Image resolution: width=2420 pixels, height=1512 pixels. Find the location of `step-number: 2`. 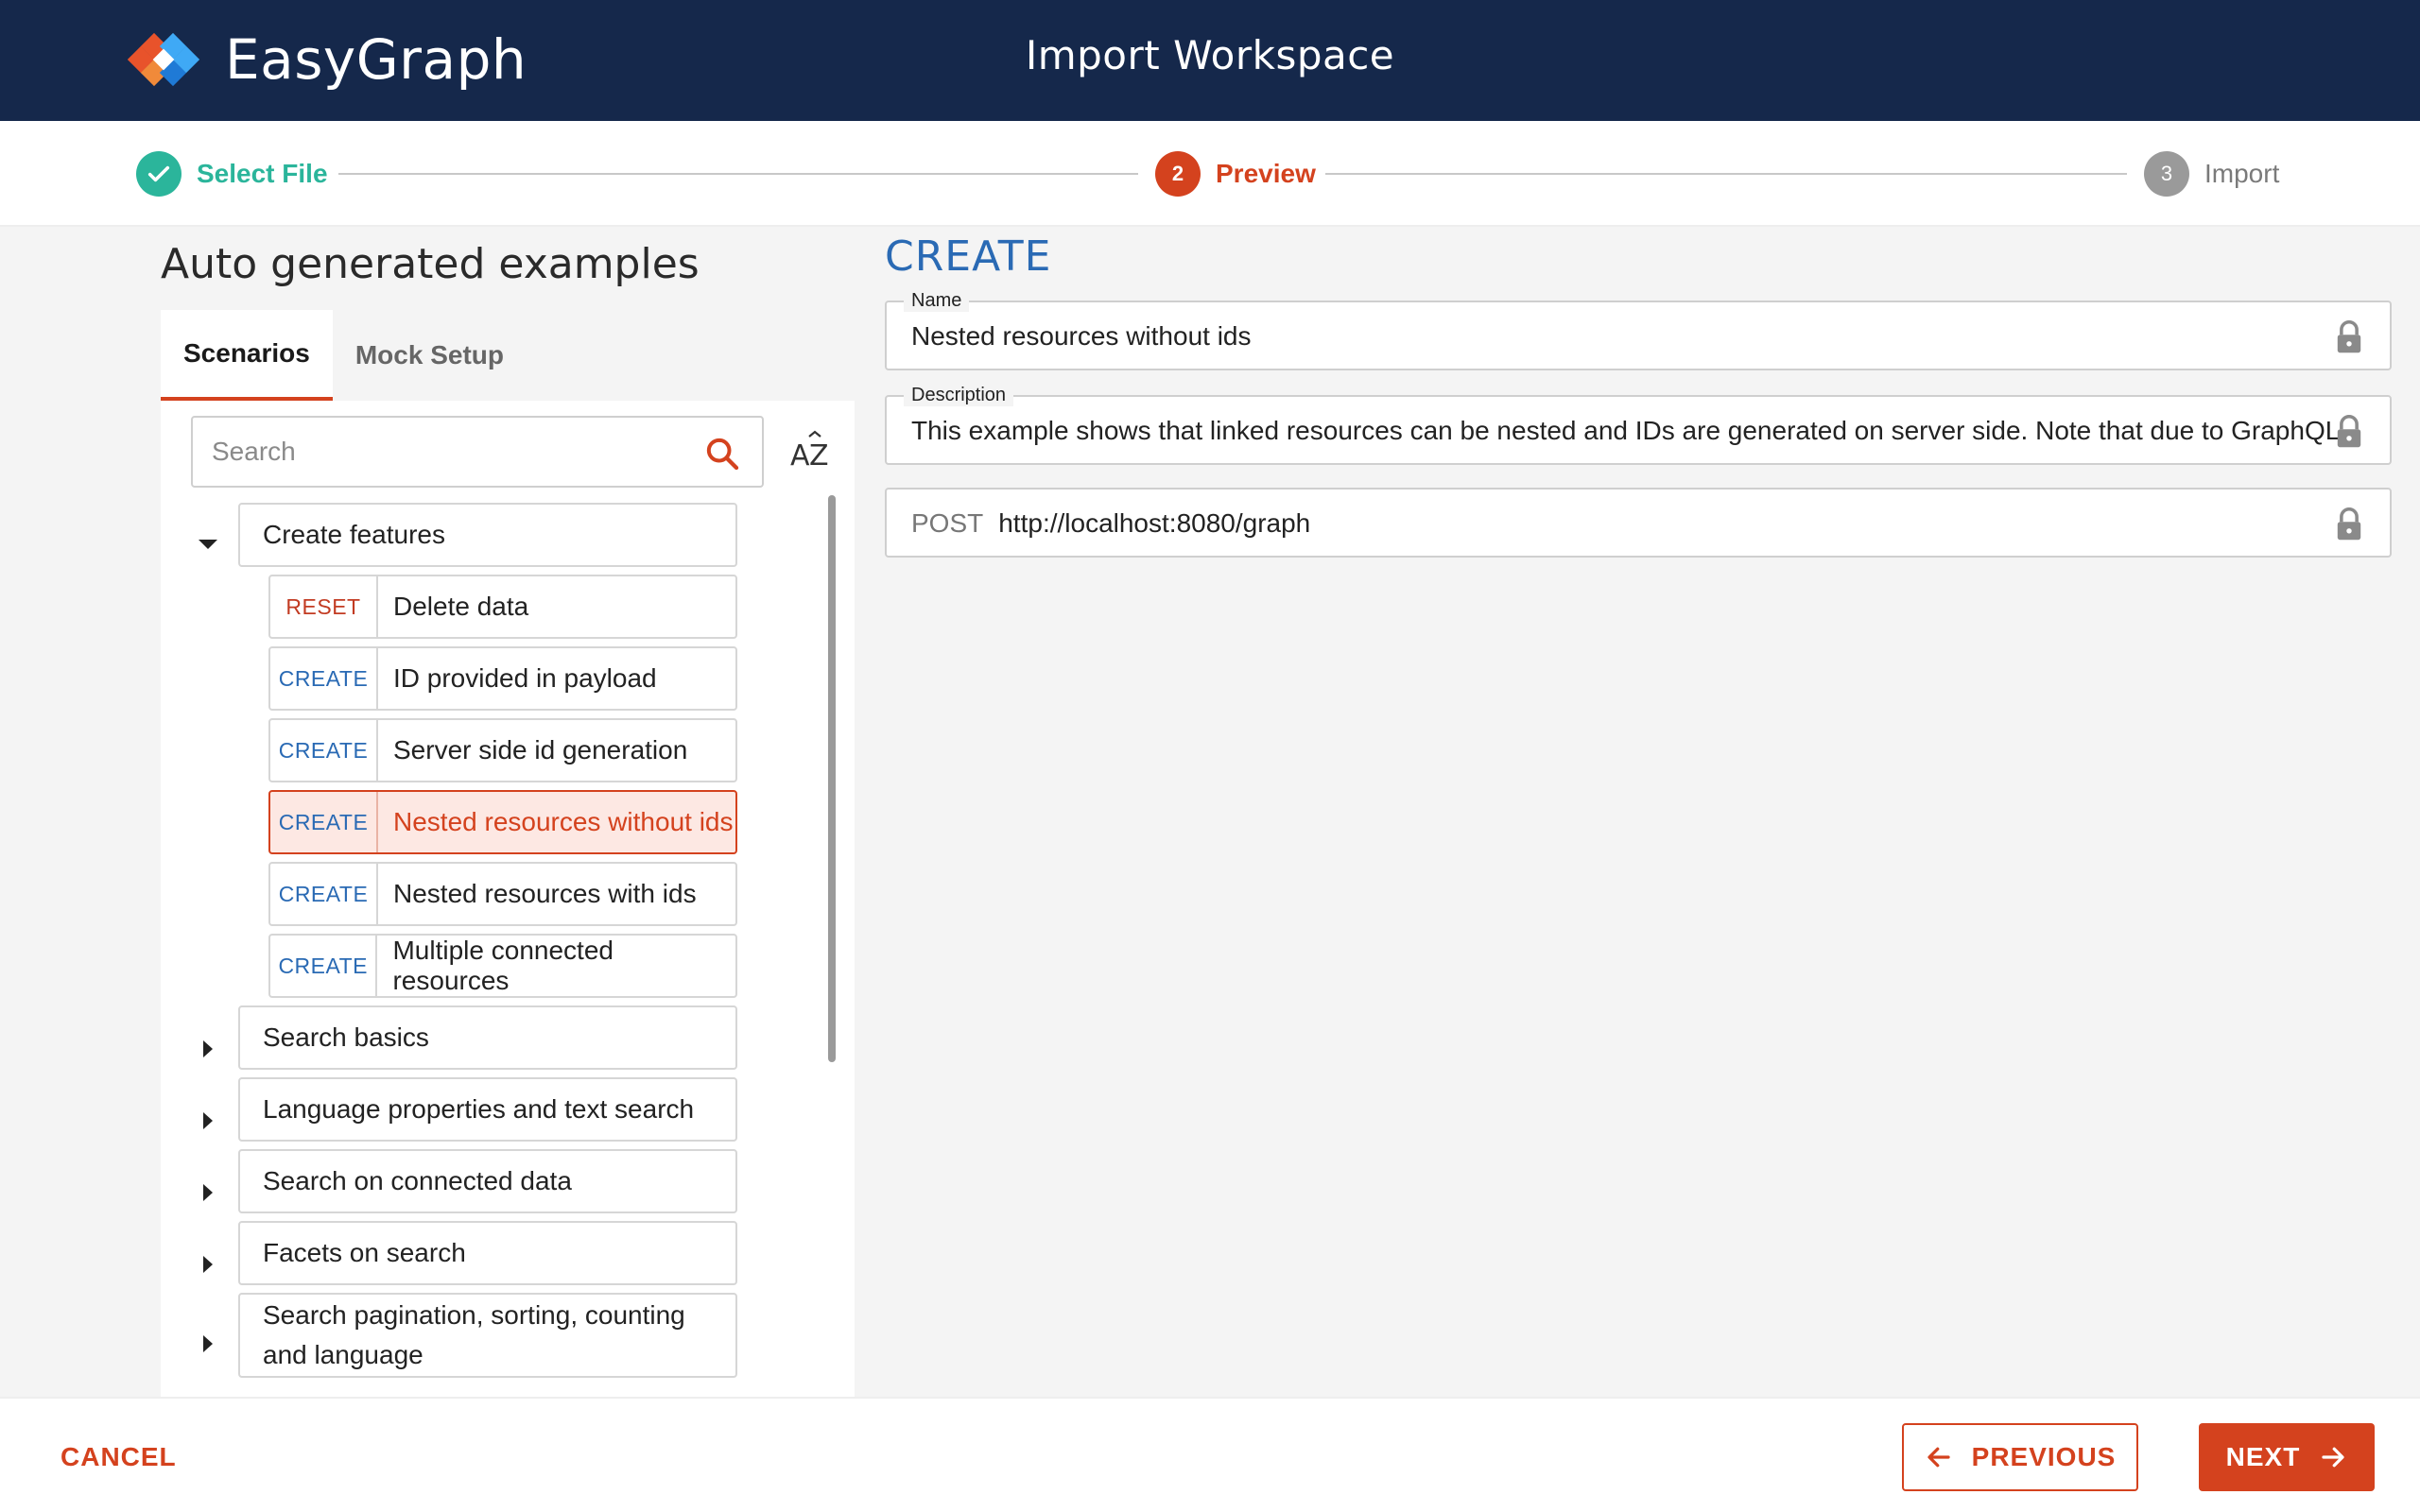

step-number: 2 is located at coordinates (1178, 174).